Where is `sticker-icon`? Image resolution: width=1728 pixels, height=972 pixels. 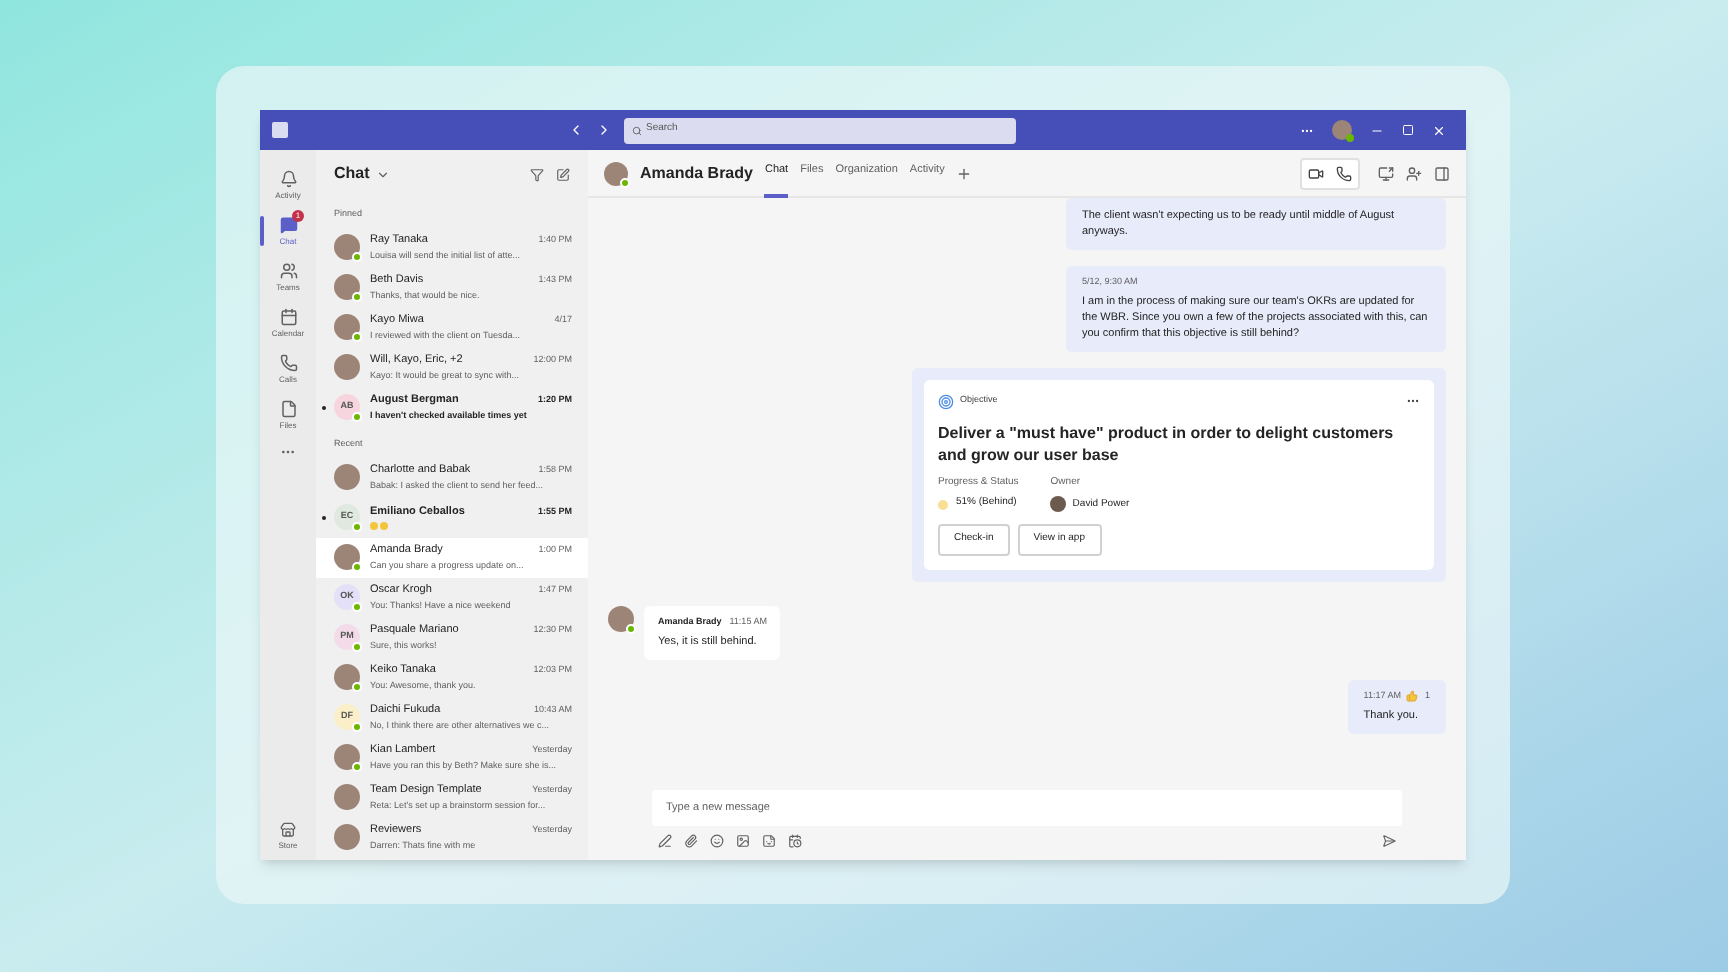 sticker-icon is located at coordinates (769, 841).